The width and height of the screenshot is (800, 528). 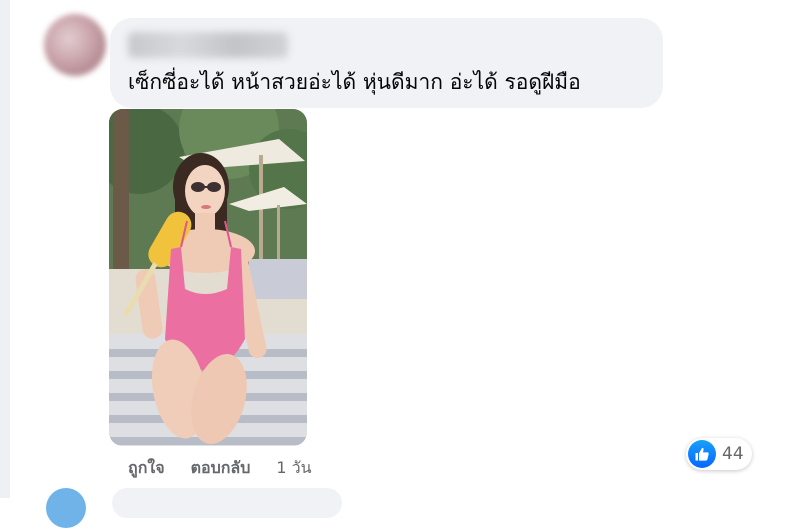 What do you see at coordinates (293, 468) in the screenshot?
I see `timestamp: 1 วัน` at bounding box center [293, 468].